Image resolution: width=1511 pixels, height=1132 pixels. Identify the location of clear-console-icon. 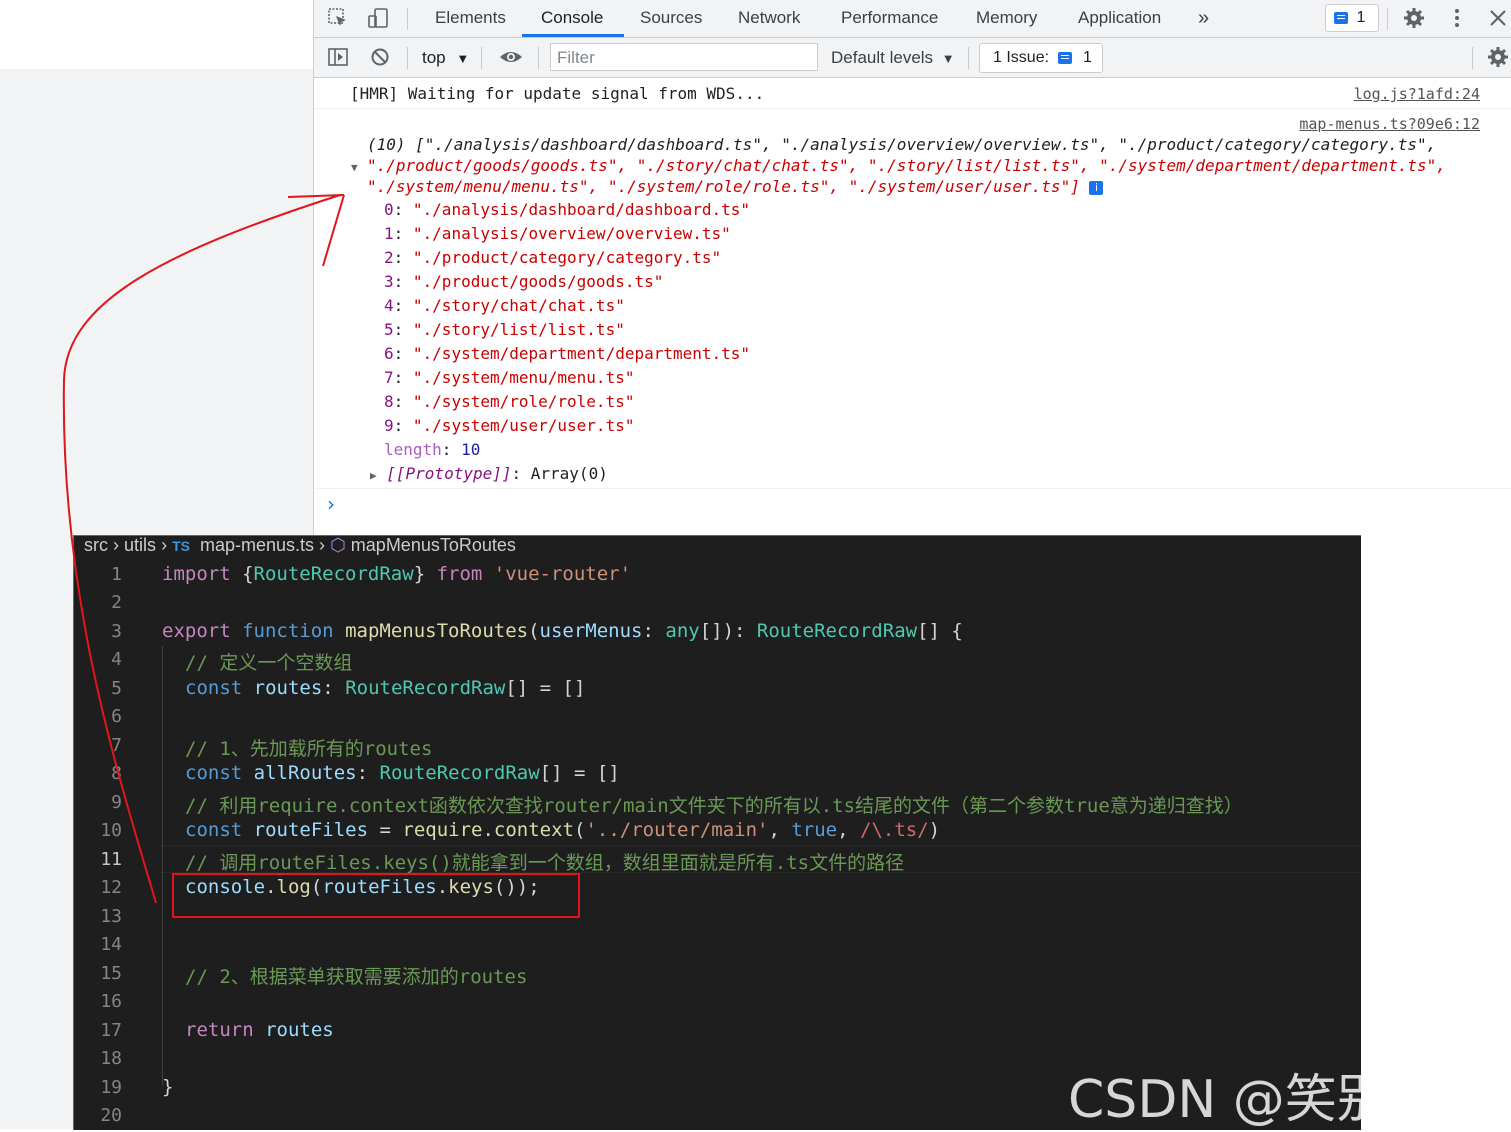
(380, 57).